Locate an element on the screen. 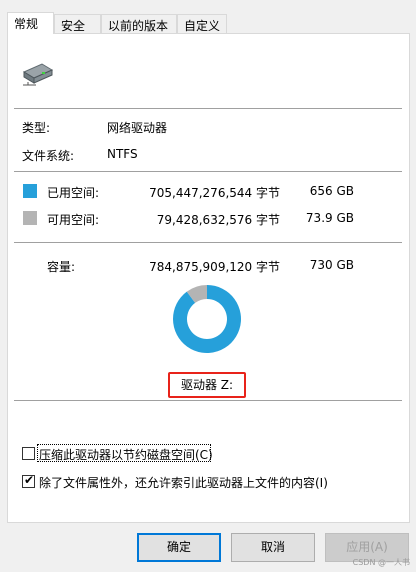  watermark: CSDN @一人书 is located at coordinates (381, 562).